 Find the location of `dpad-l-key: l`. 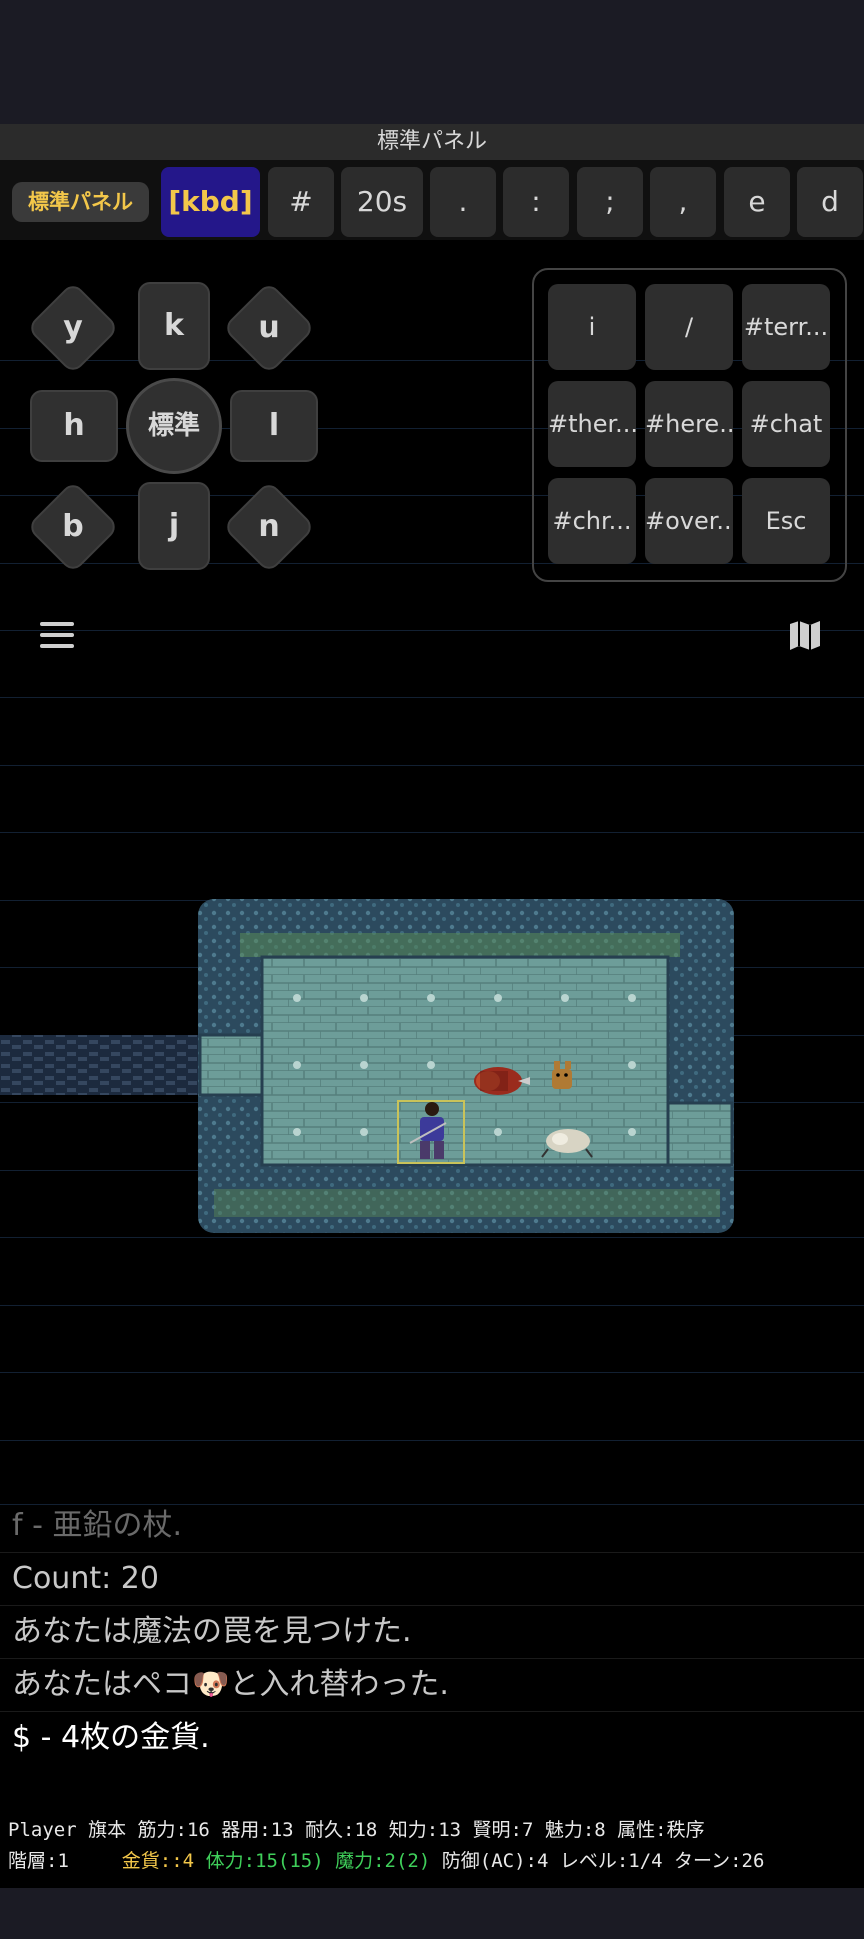

dpad-l-key: l is located at coordinates (274, 426).